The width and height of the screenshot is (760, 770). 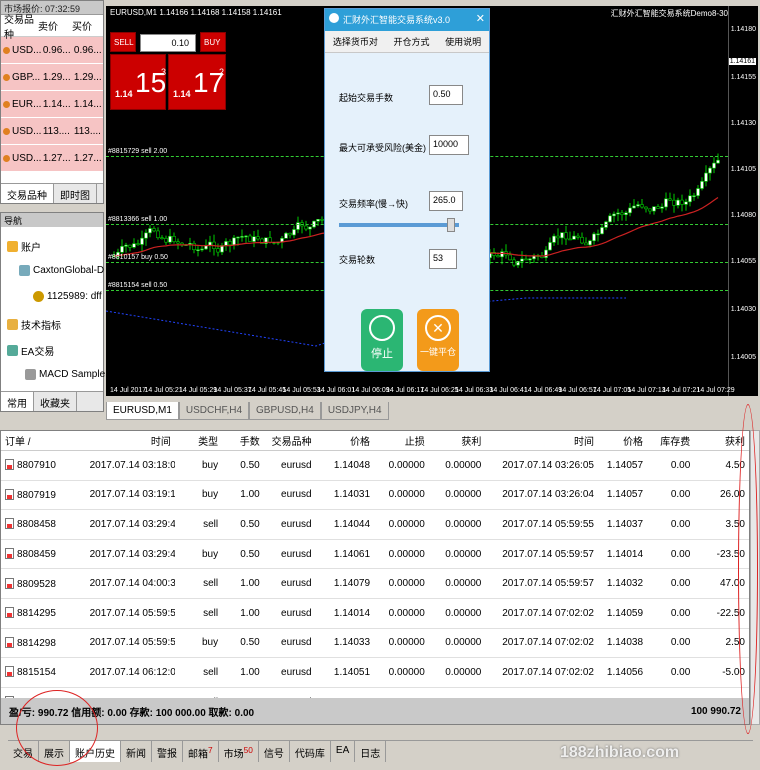 I want to click on max-risk-input: 10000, so click(x=449, y=145).